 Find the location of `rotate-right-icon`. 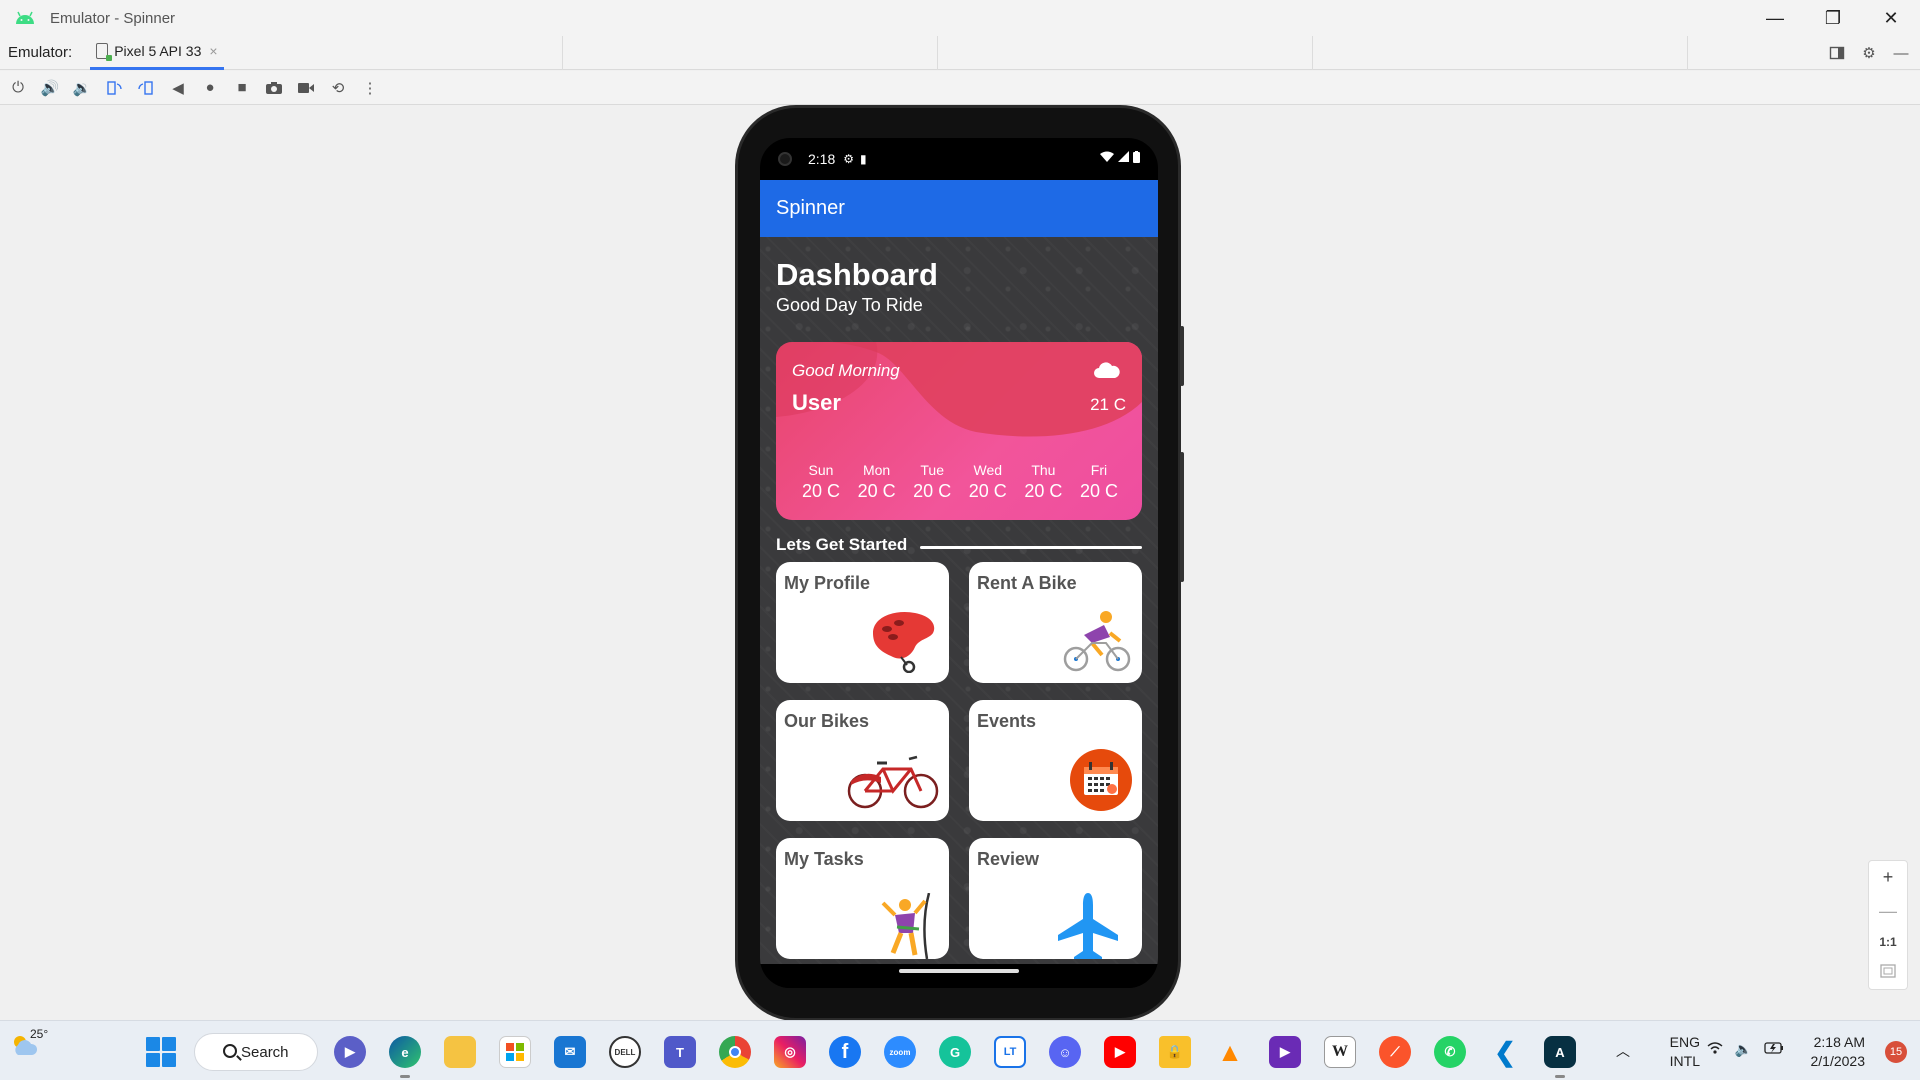

rotate-right-icon is located at coordinates (146, 88).